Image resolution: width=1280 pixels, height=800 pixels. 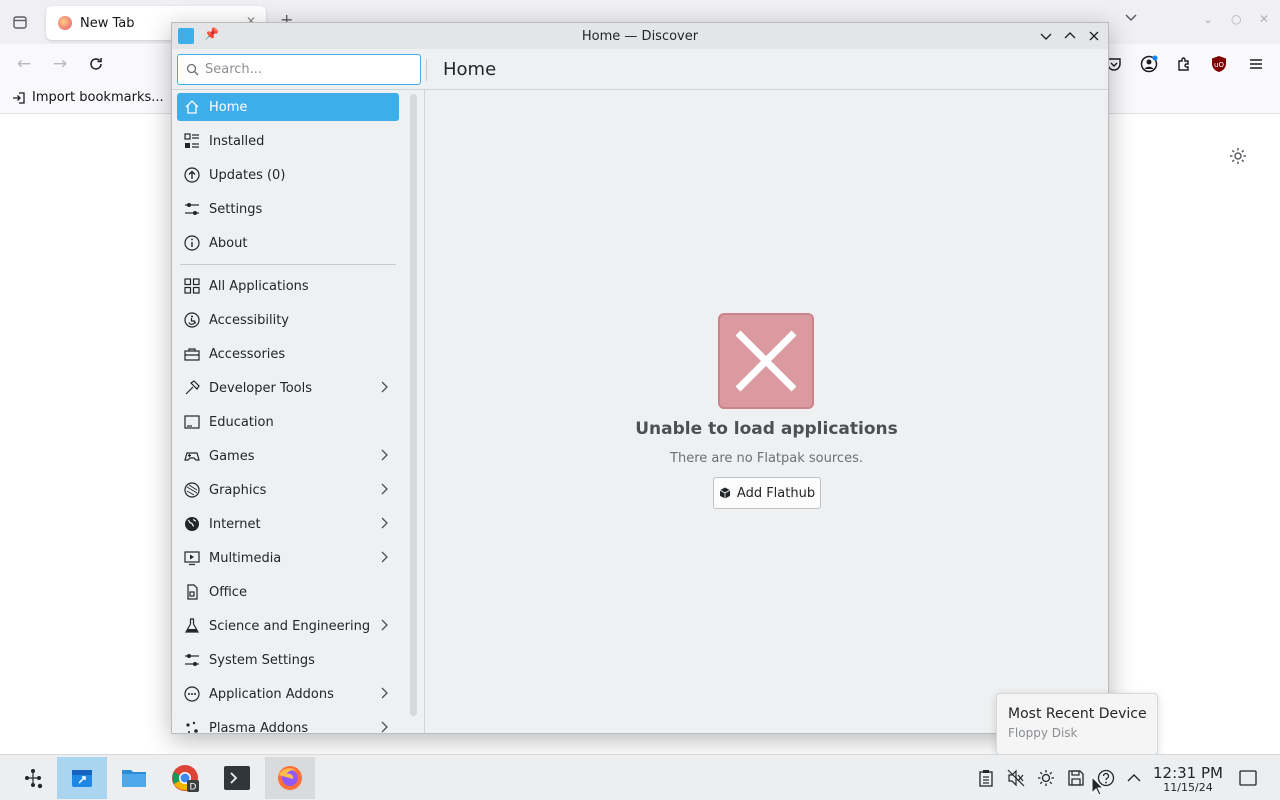 I want to click on office-icon, so click(x=192, y=592).